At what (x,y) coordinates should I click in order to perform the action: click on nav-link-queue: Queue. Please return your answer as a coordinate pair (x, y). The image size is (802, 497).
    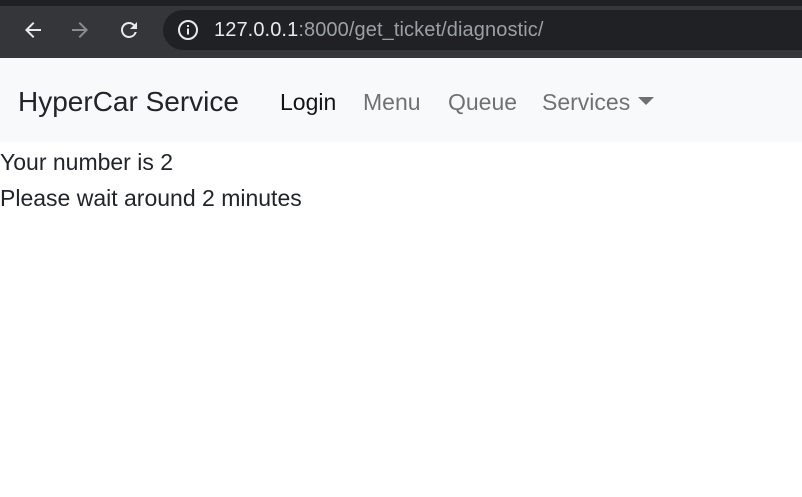
    Looking at the image, I should click on (482, 102).